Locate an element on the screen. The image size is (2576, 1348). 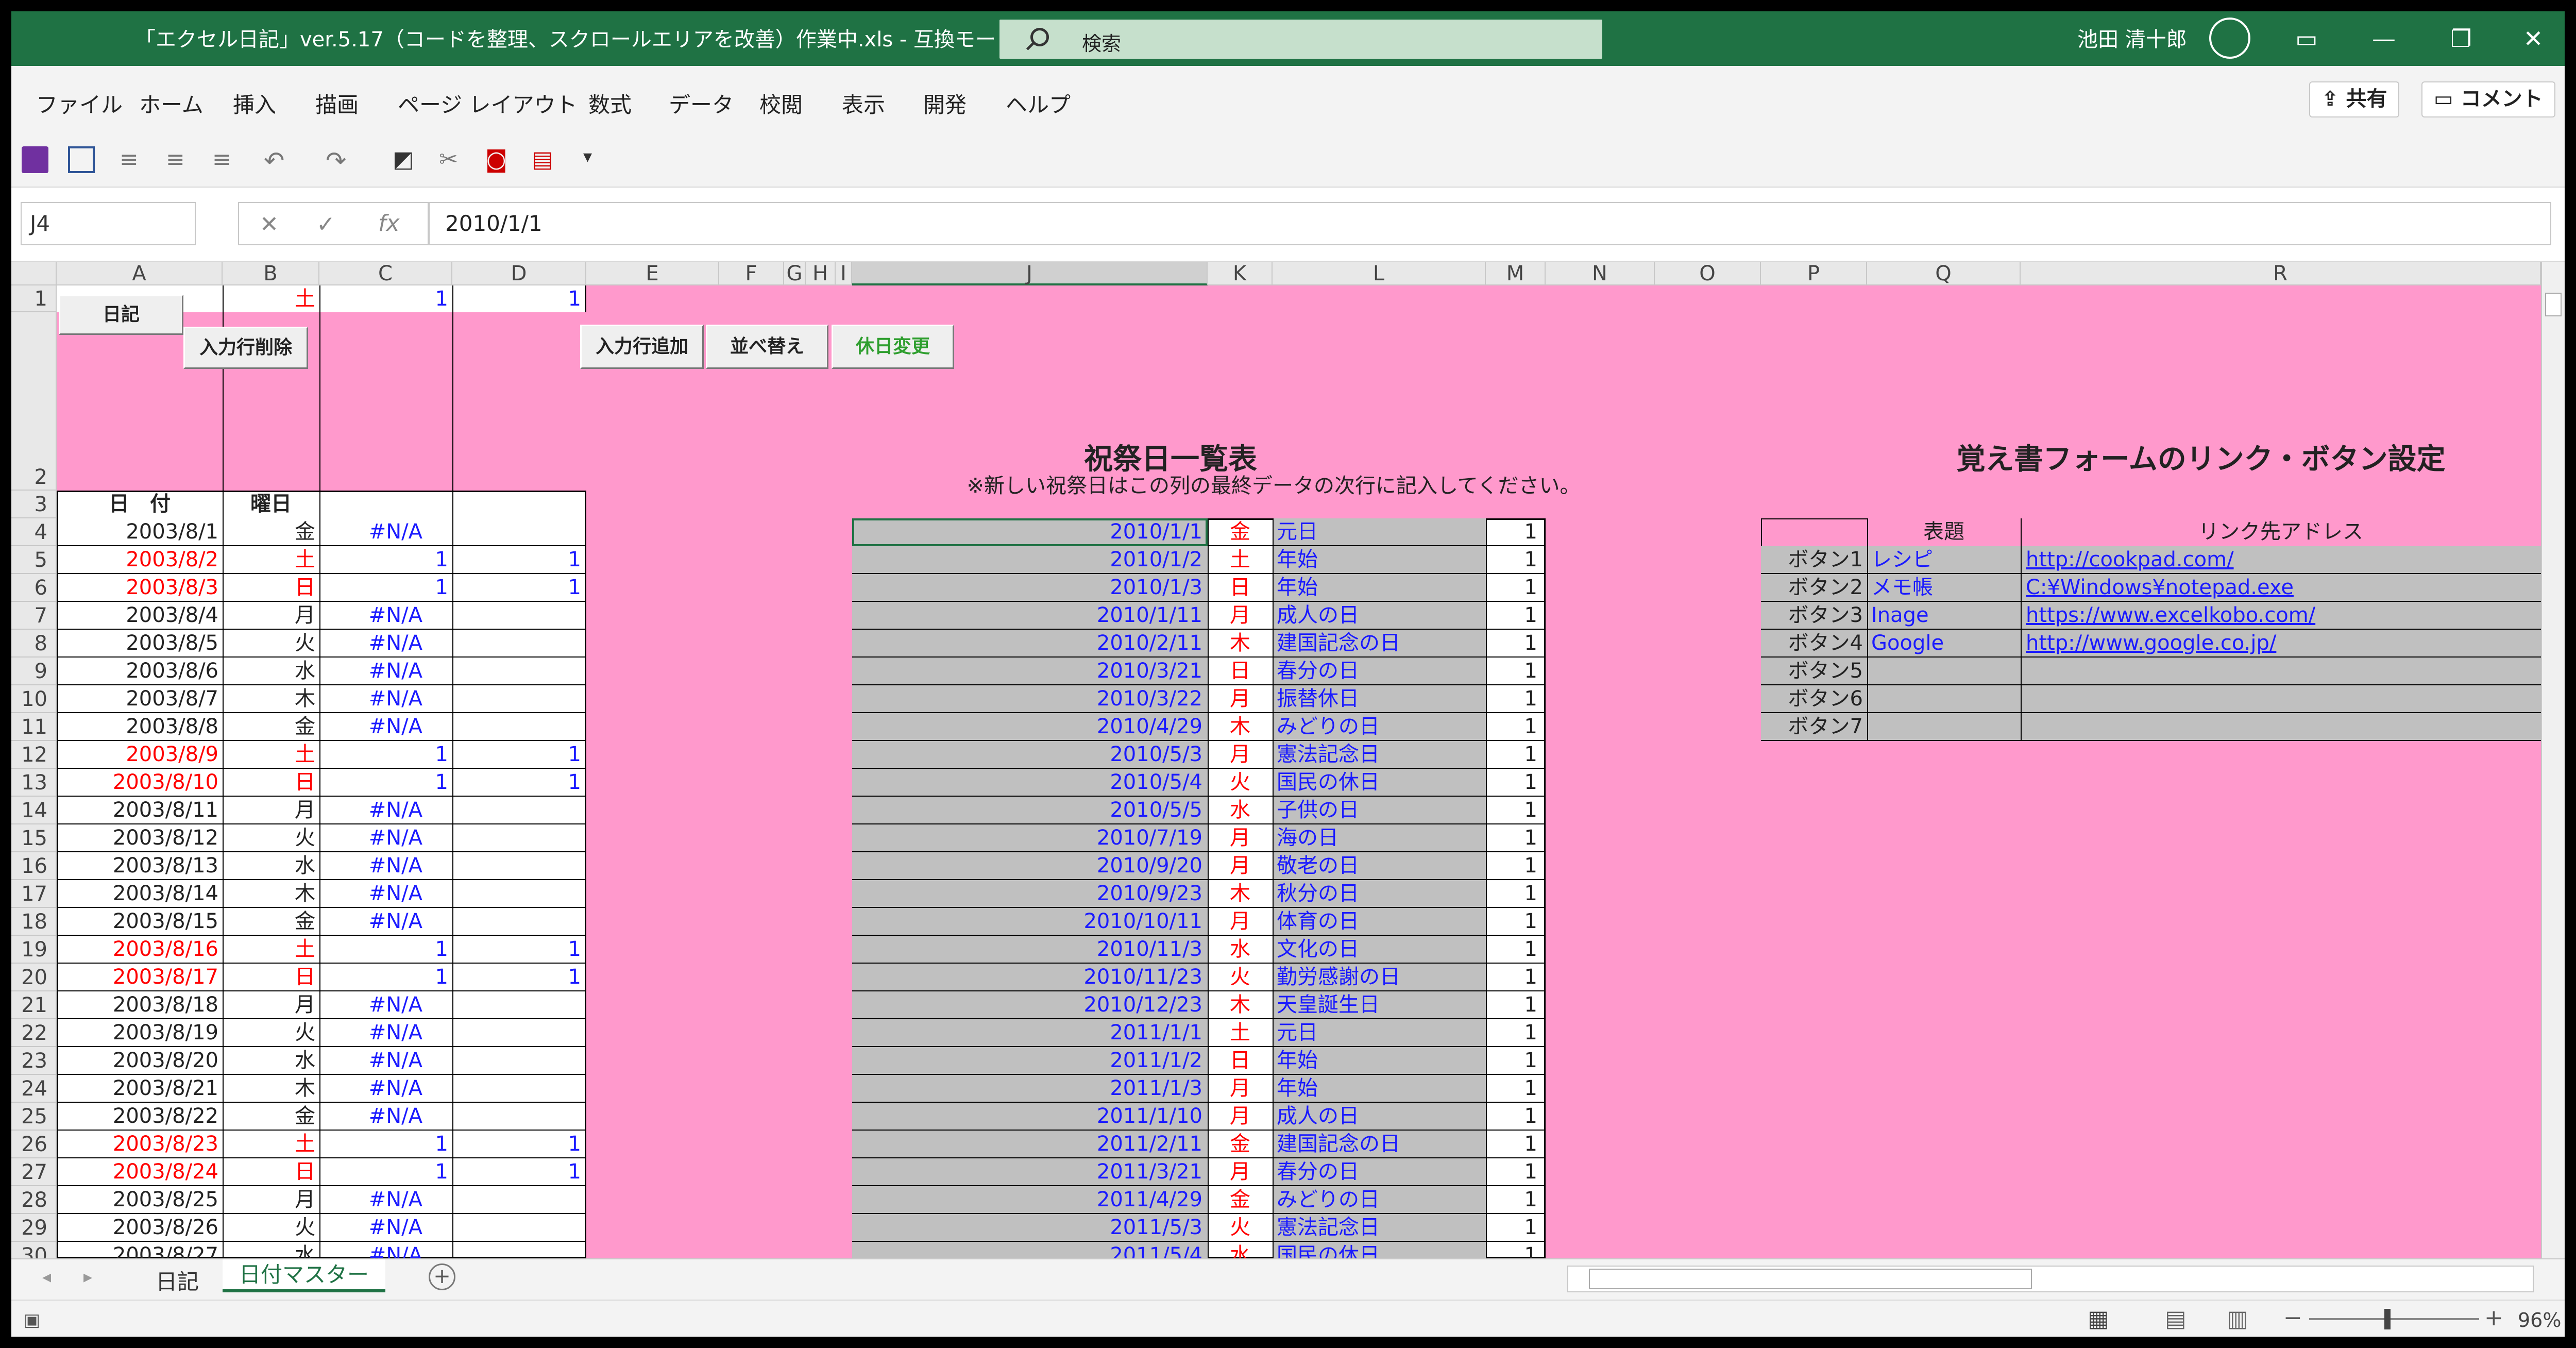
holiday-date: 2010/1/11 is located at coordinates (1027, 615).